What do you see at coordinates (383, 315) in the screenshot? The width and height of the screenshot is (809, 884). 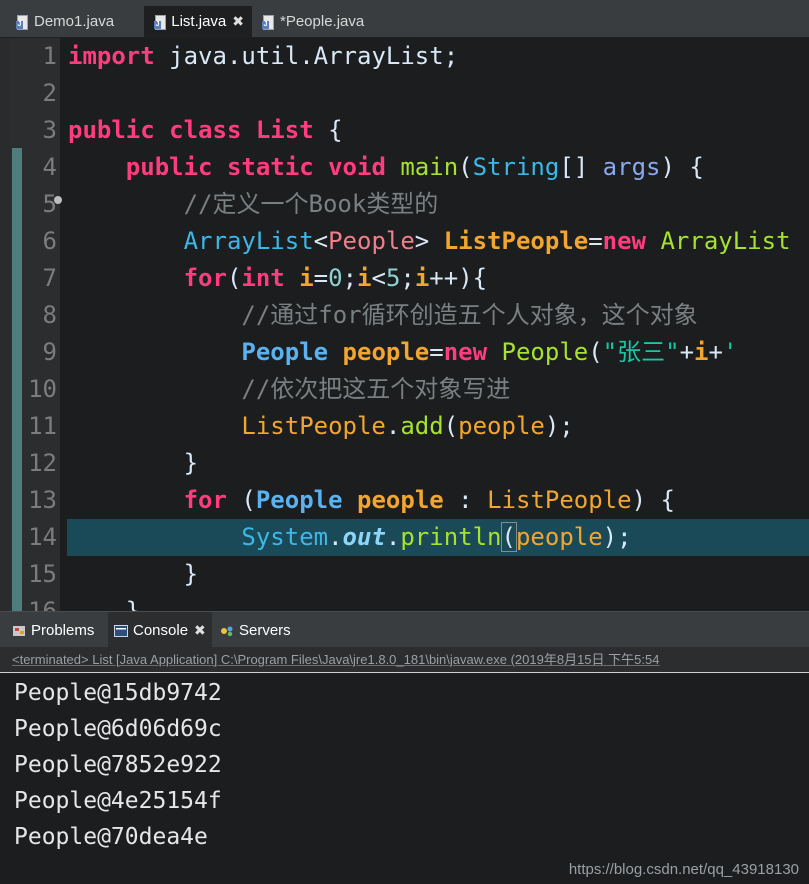 I see `code-comment: //通过for循环创造五个人对象，这个对象` at bounding box center [383, 315].